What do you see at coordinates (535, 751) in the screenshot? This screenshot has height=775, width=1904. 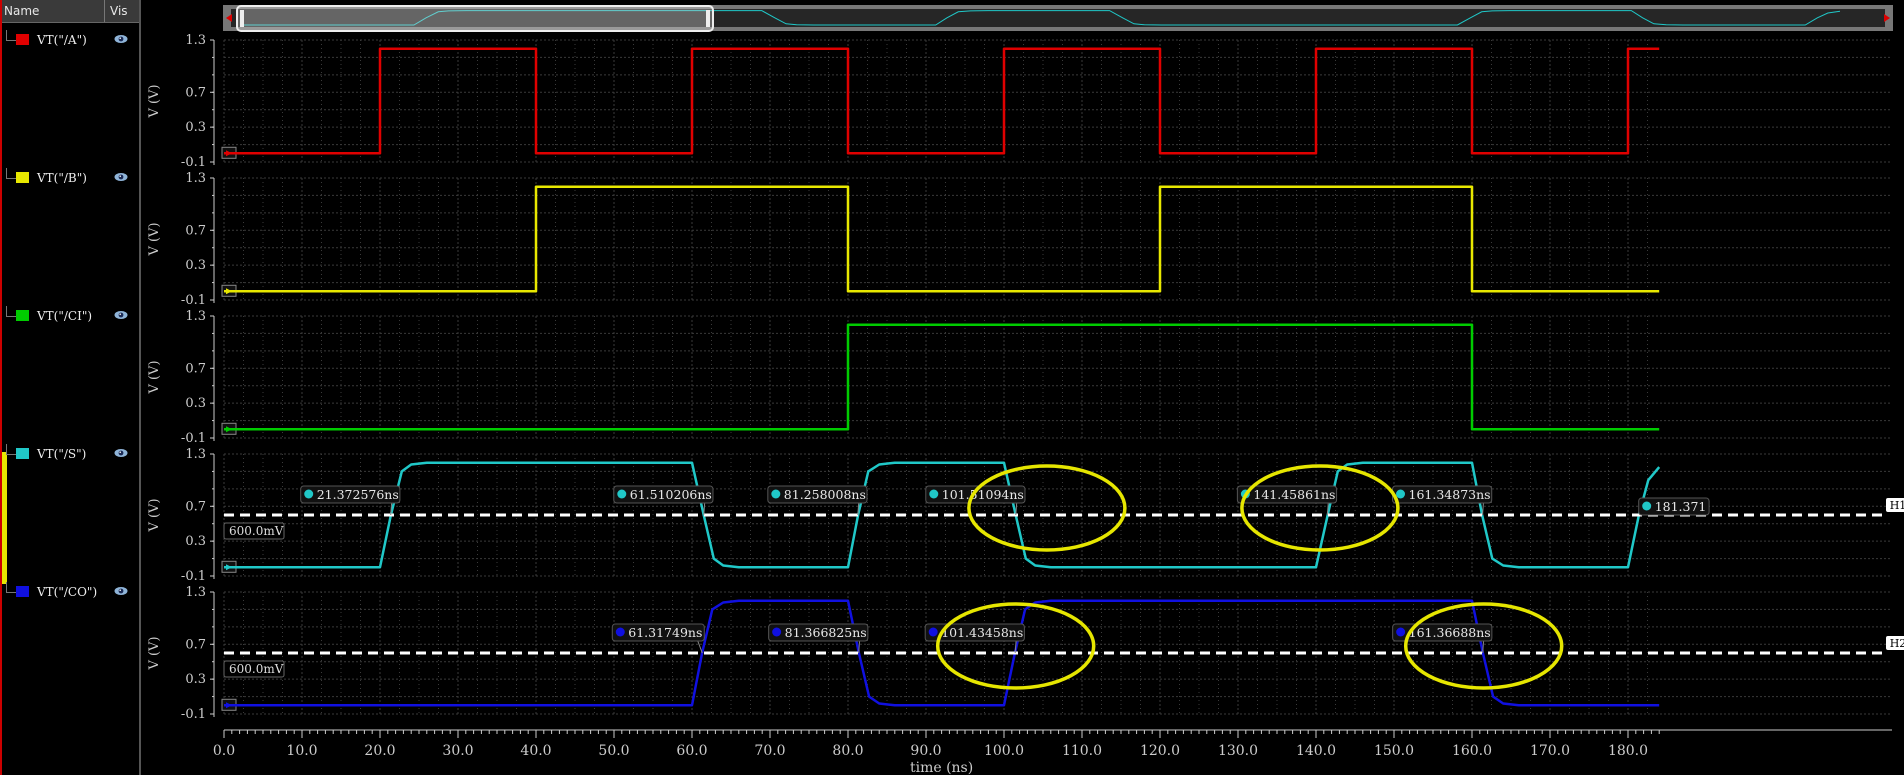 I see `x-tick-label: 40.0` at bounding box center [535, 751].